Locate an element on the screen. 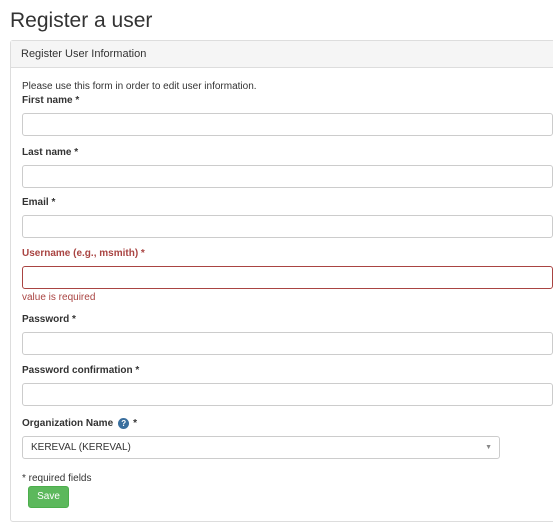 The height and width of the screenshot is (522, 553). organization-select: KEREVAL (KEREVAL) ▼ is located at coordinates (261, 447).